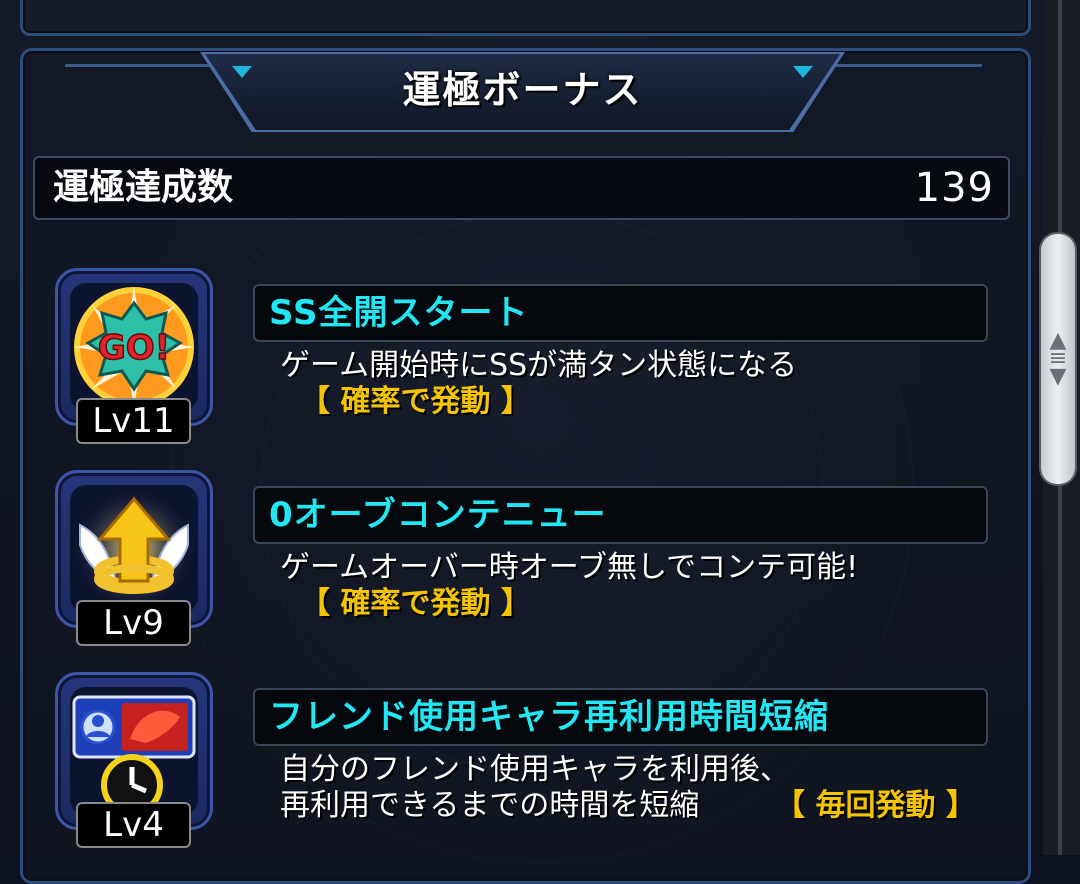 This screenshot has height=884, width=1080. I want to click on scroll-grip-icon: ▲ ≡ ▼, so click(1058, 358).